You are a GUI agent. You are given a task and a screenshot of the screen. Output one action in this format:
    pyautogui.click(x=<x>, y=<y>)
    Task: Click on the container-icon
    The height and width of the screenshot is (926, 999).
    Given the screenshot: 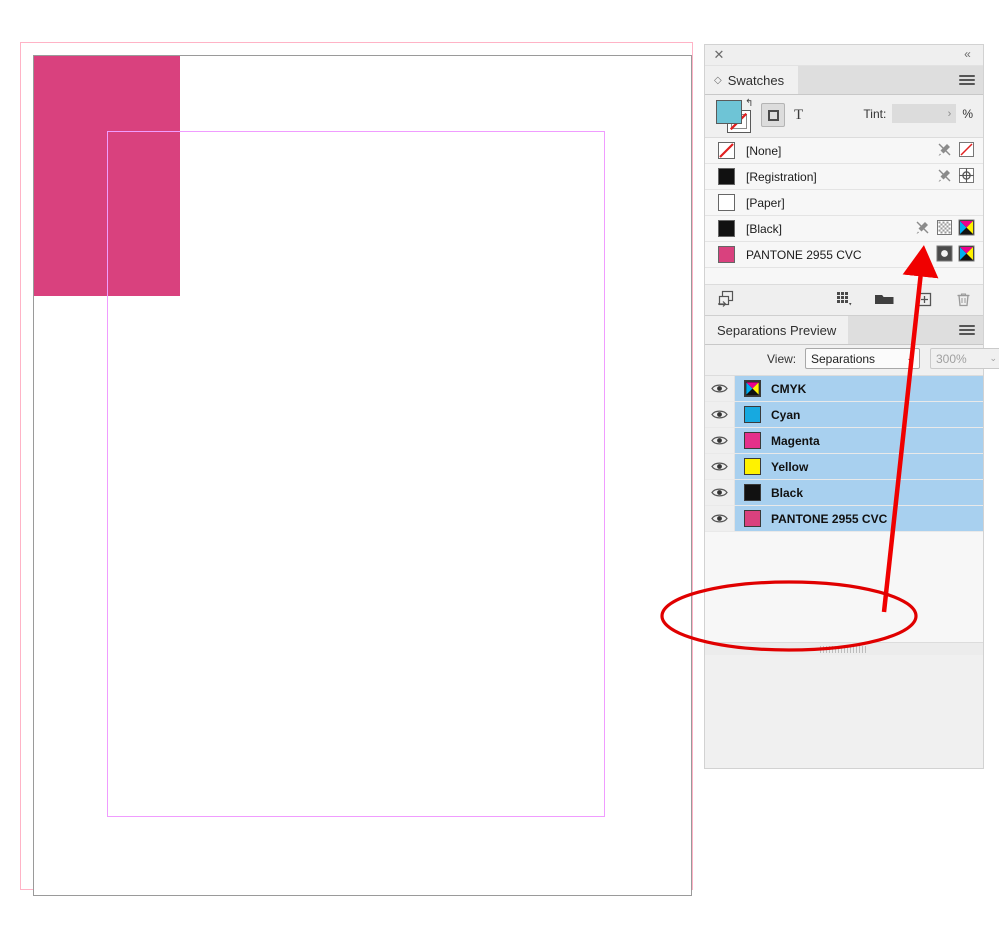 What is the action you would take?
    pyautogui.click(x=773, y=115)
    